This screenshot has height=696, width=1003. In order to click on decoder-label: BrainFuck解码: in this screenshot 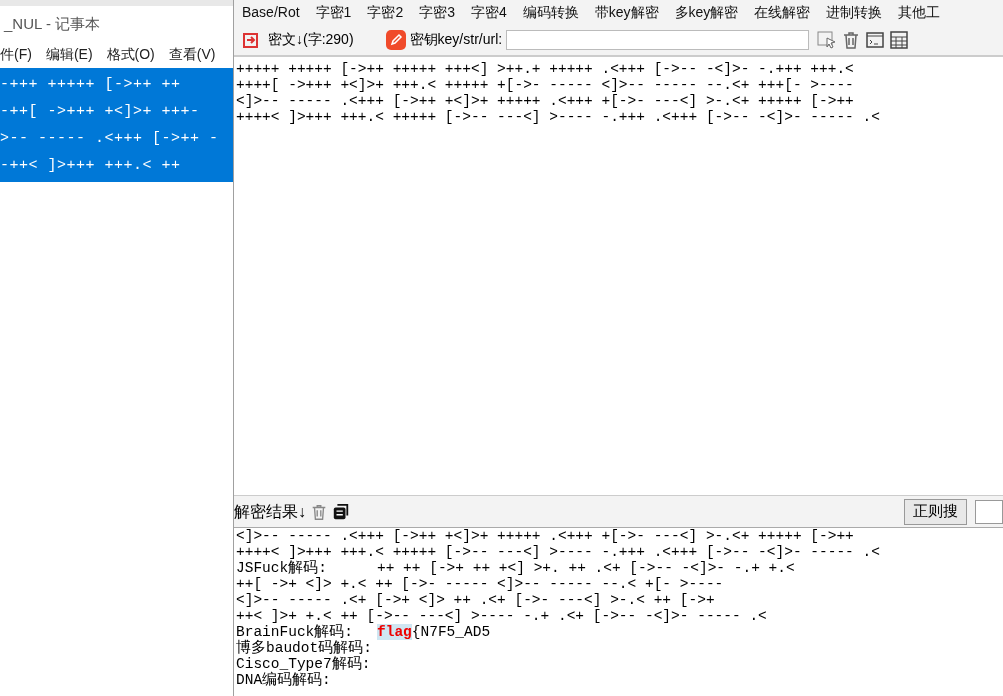, I will do `click(295, 632)`.